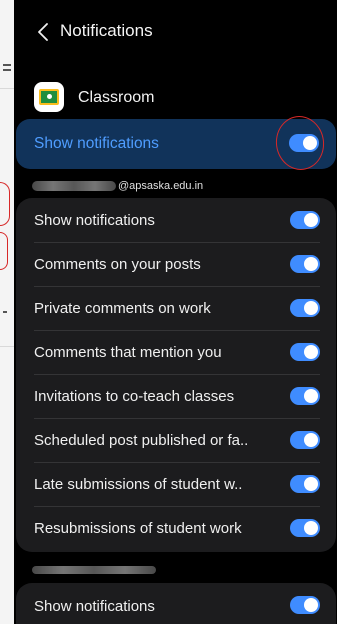  I want to click on account-email: @apsaska.edu.in, so click(117, 186).